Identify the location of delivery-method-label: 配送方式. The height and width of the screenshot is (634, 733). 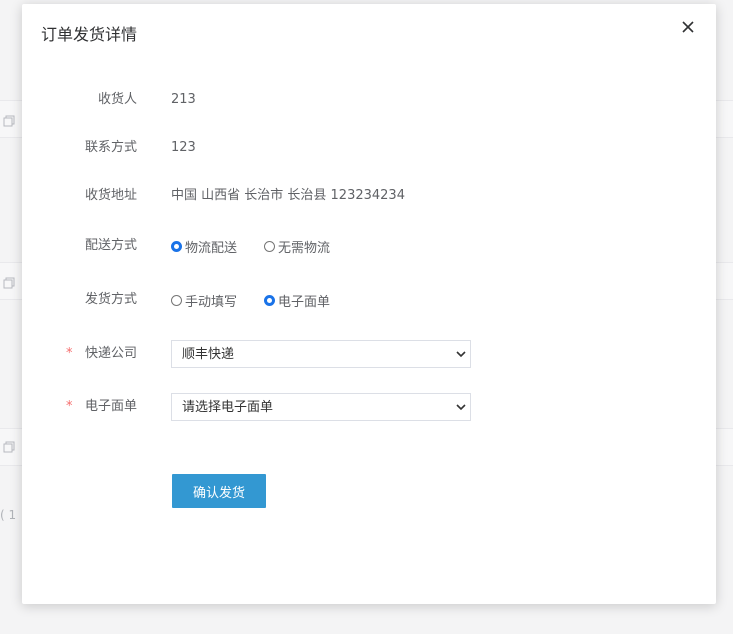
(110, 245).